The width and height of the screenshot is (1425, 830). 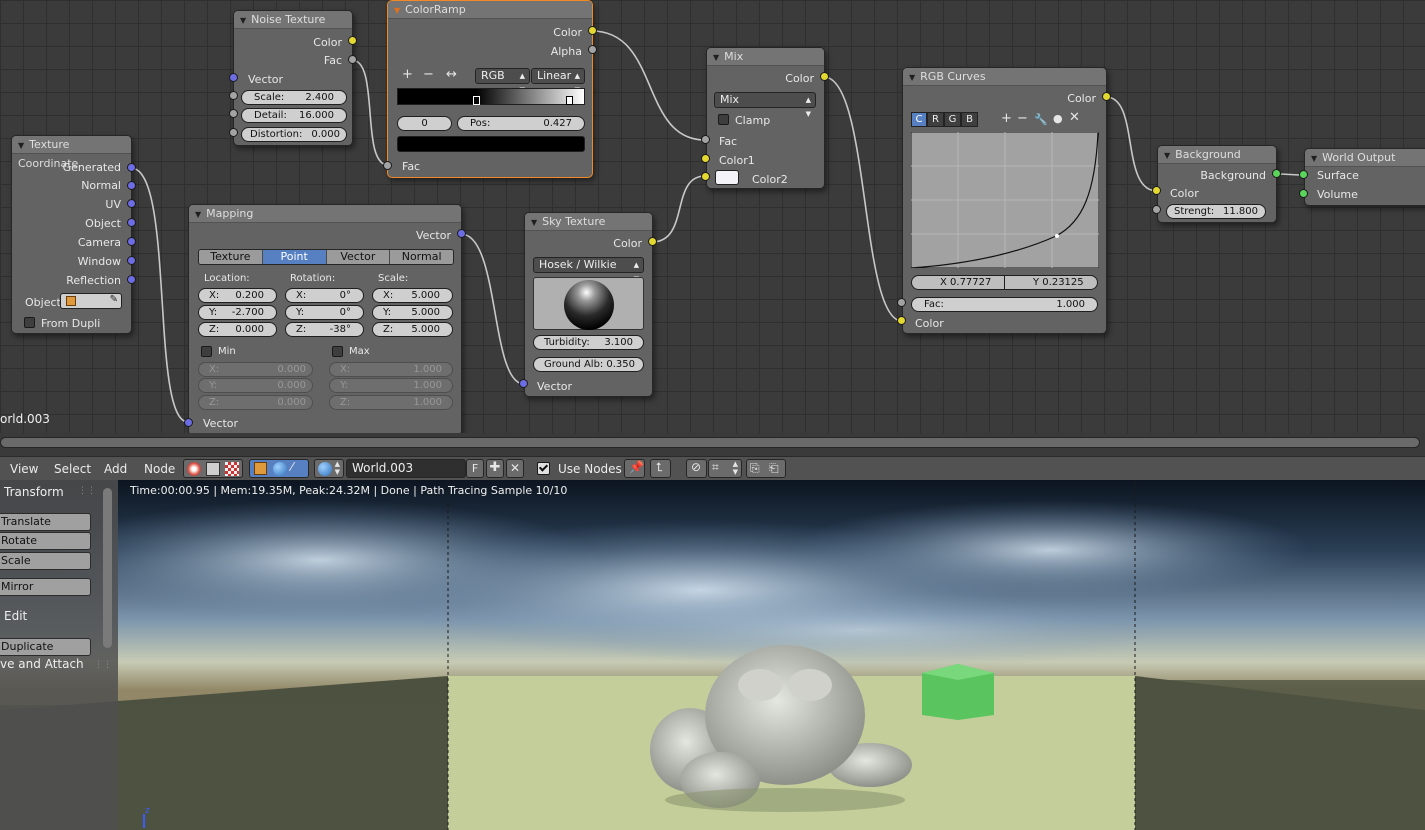 I want to click on shader-linestyle-icon, so click(x=232, y=469).